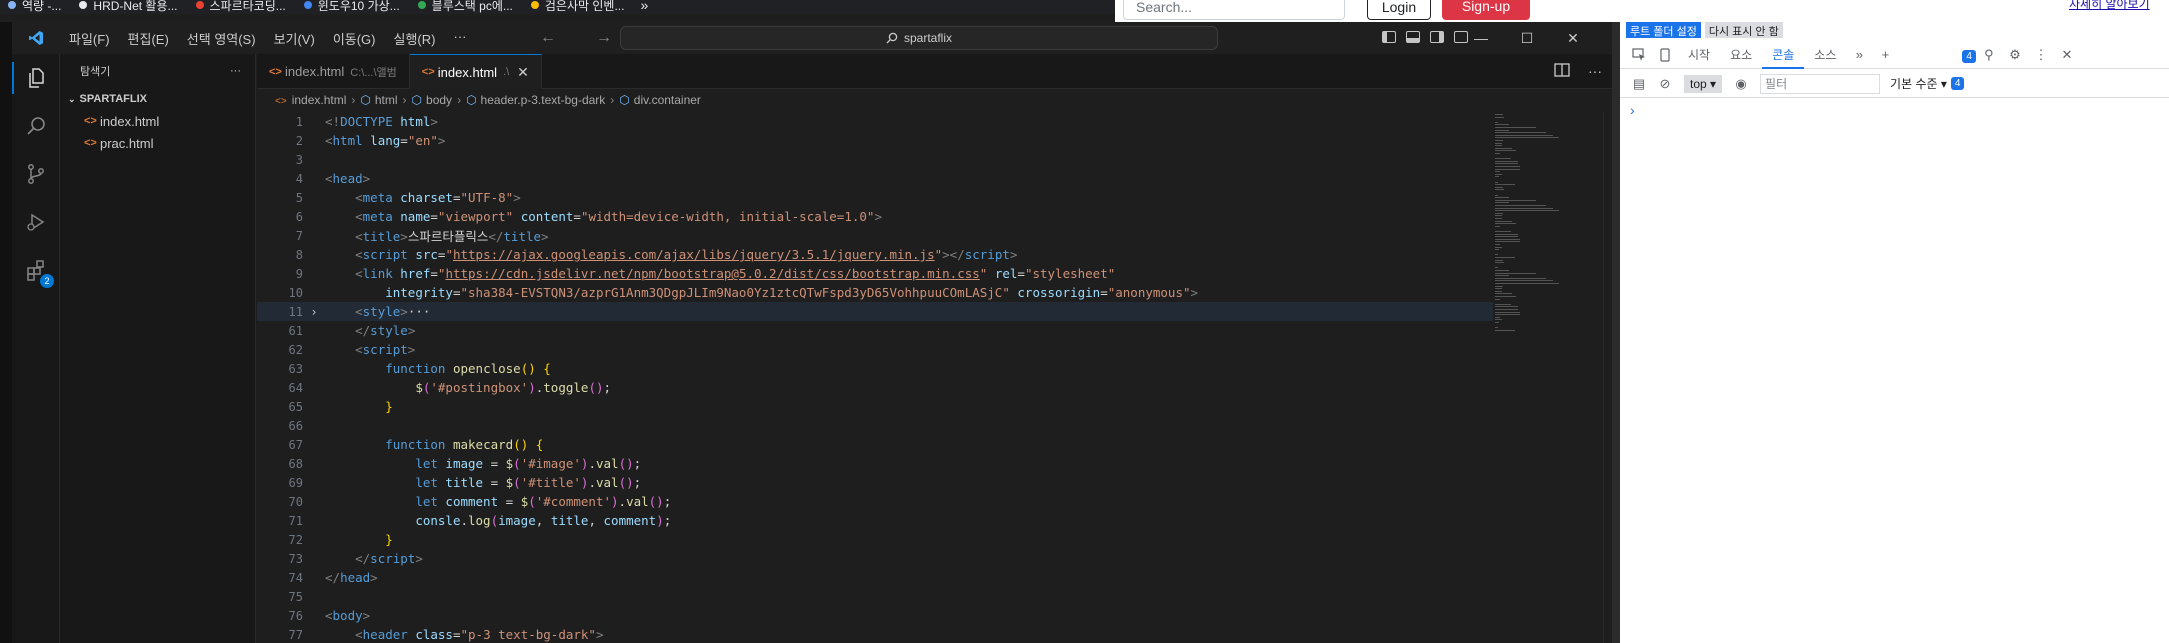 This screenshot has width=2169, height=643. What do you see at coordinates (877, 463) in the screenshot?
I see `code-line: 68 let image = $('#image').val();` at bounding box center [877, 463].